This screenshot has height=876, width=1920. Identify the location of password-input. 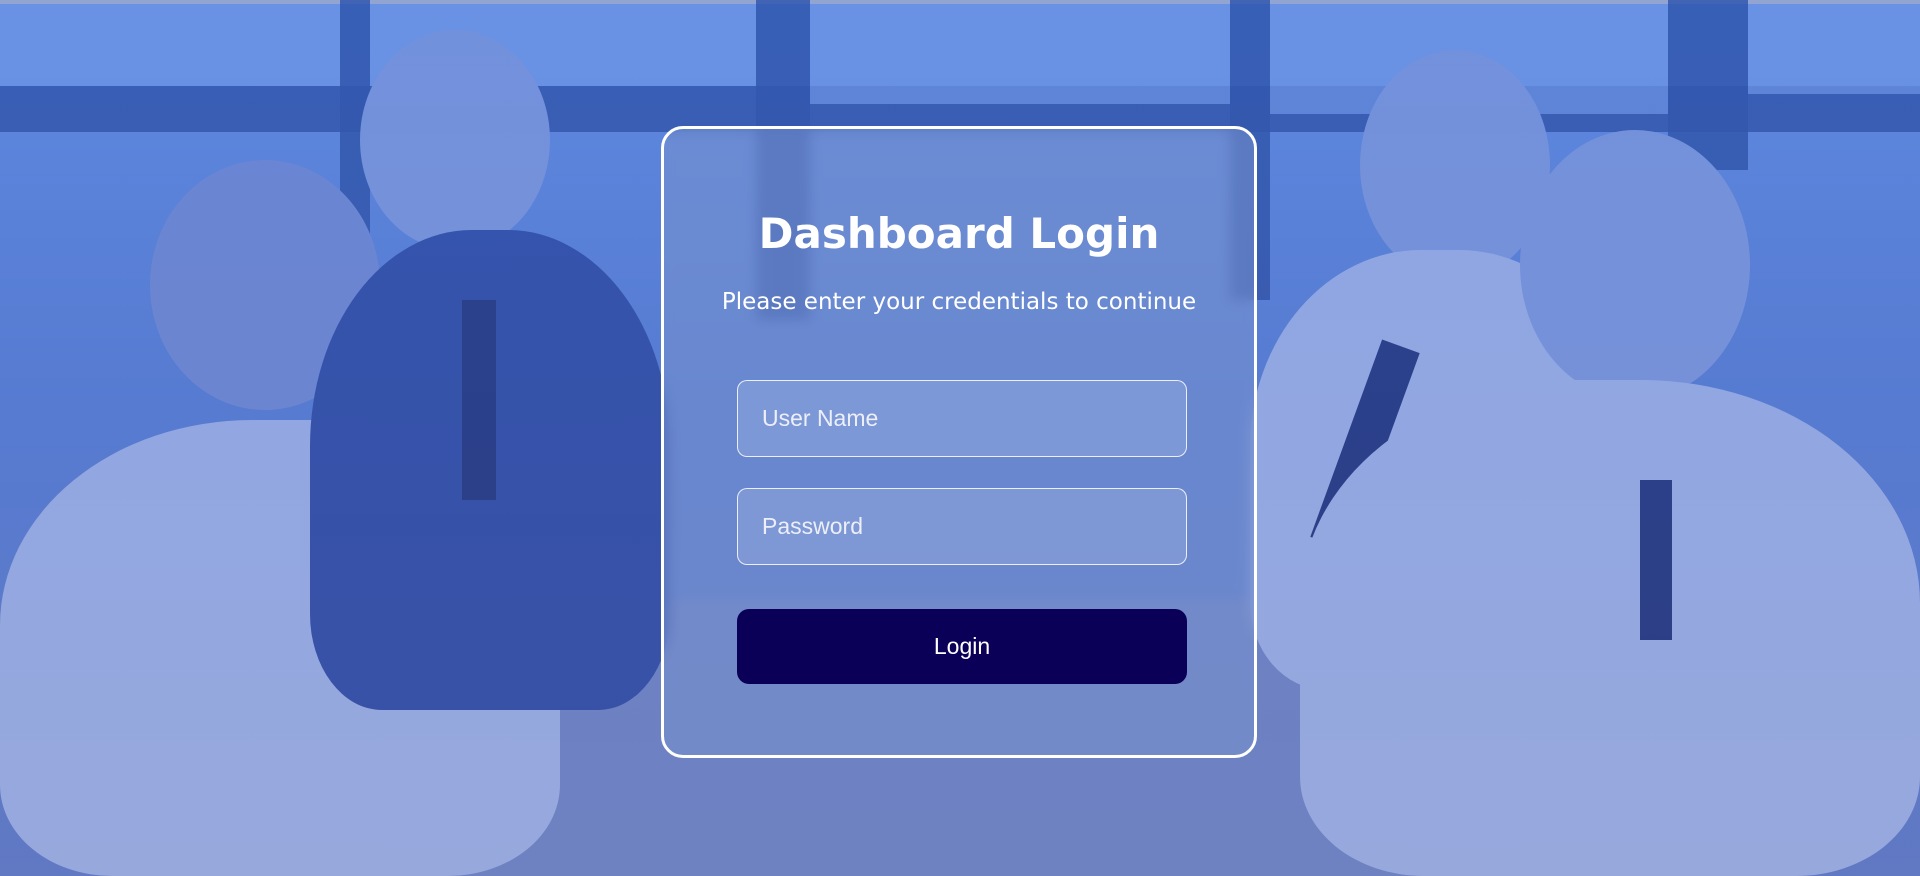
(962, 526).